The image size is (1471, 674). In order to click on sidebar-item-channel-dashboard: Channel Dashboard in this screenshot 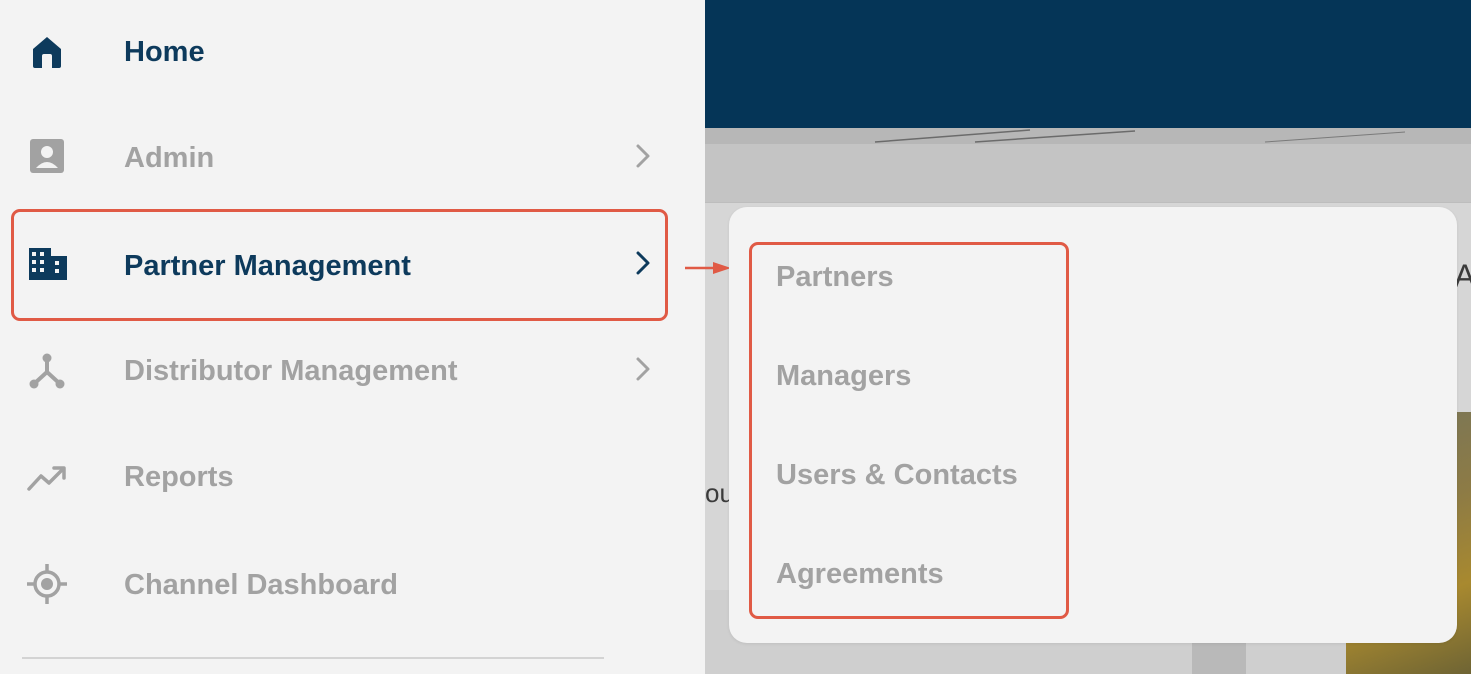, I will do `click(340, 583)`.